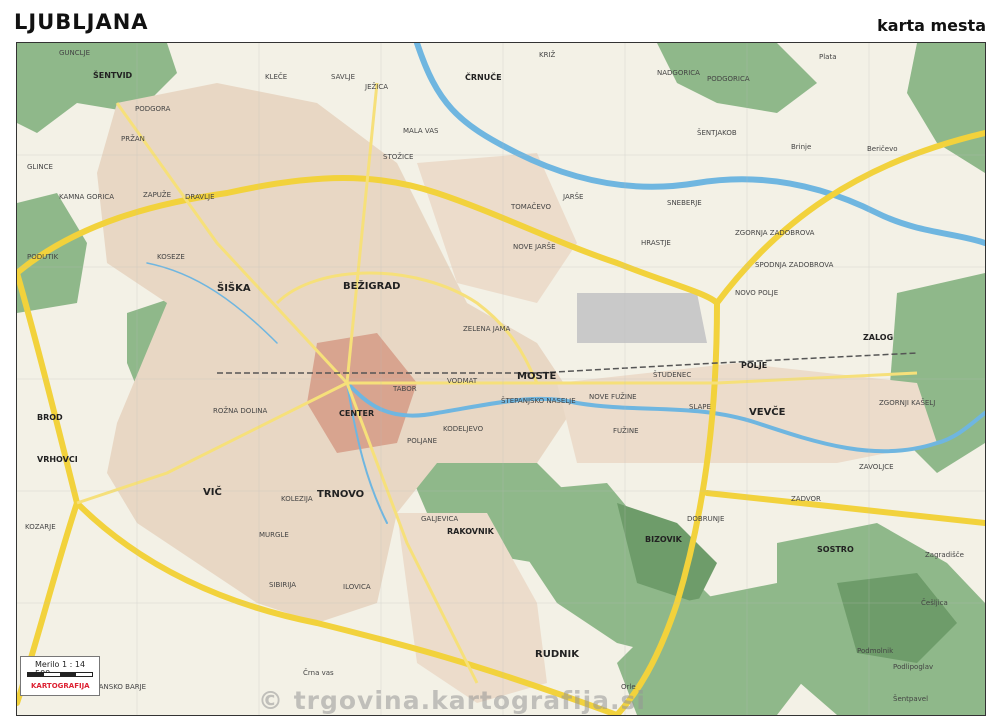 The height and width of the screenshot is (728, 1000). What do you see at coordinates (876, 467) in the screenshot?
I see `label-zavoljce: ZAVOLJCE` at bounding box center [876, 467].